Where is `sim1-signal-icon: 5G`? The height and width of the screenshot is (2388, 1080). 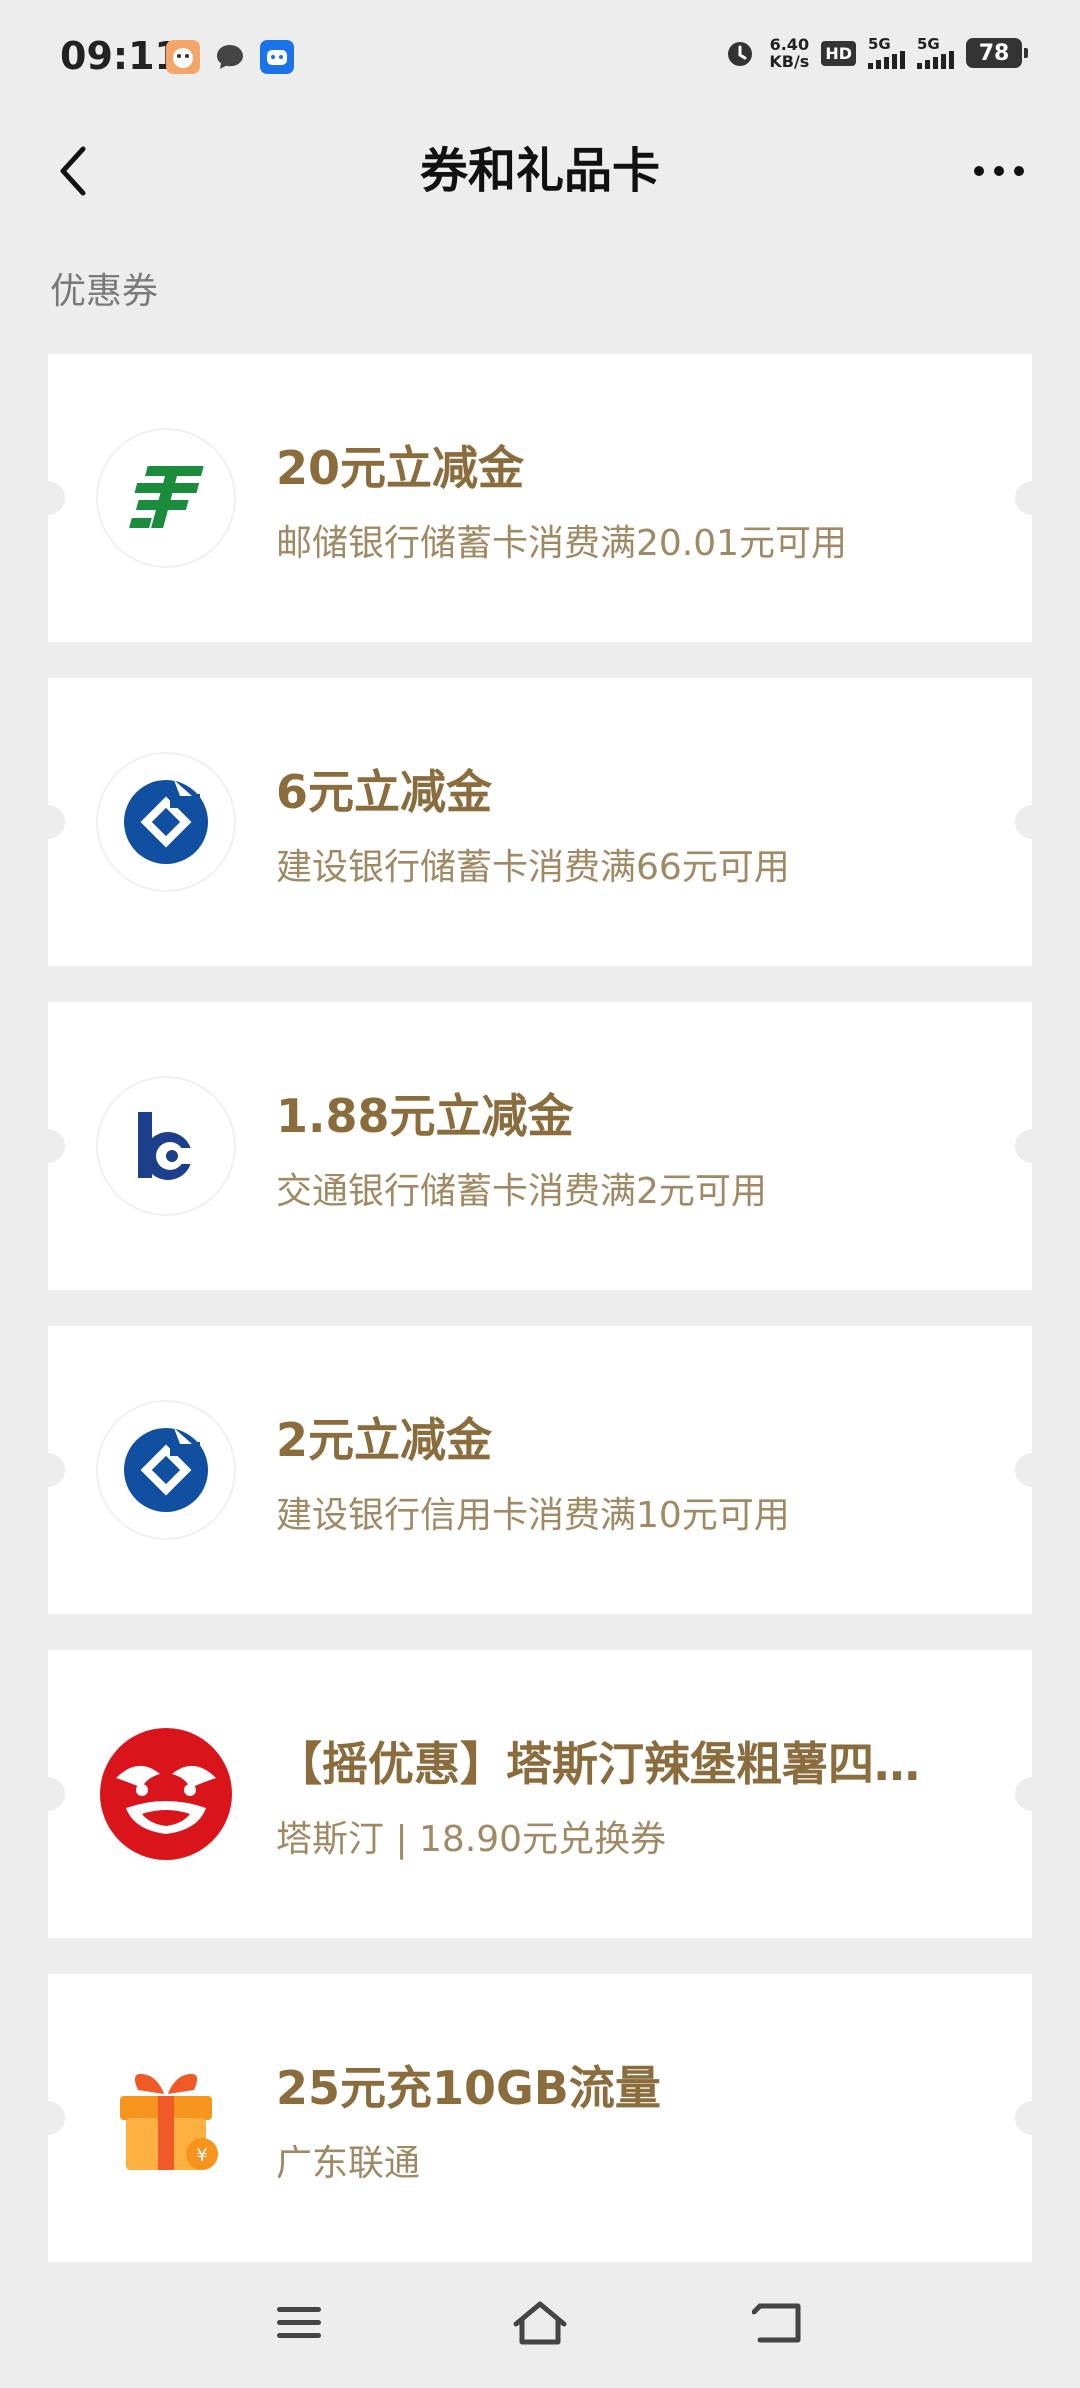
sim1-signal-icon: 5G is located at coordinates (886, 53).